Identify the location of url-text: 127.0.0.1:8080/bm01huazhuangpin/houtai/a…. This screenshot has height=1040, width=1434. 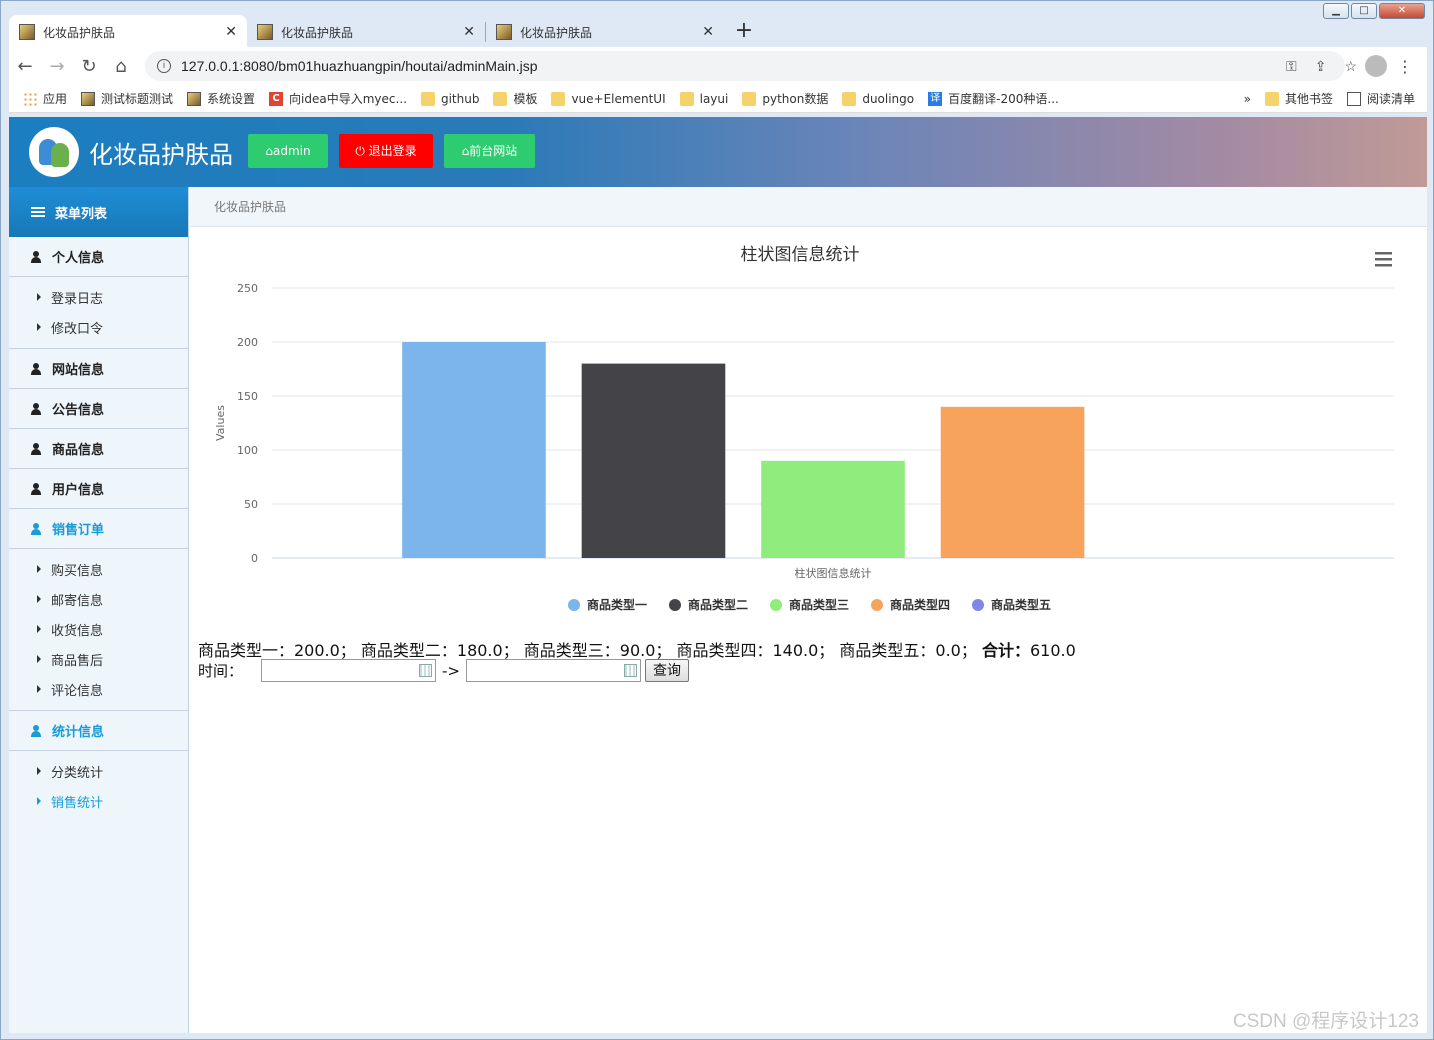
(359, 66).